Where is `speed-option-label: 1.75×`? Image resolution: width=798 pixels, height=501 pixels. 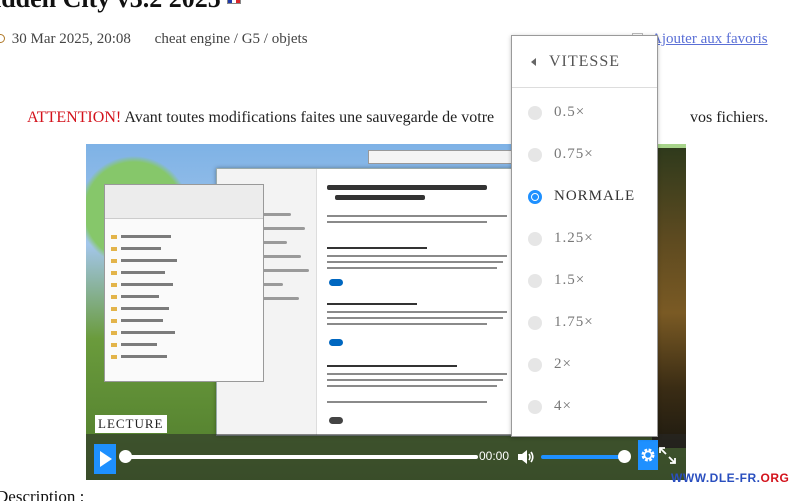 speed-option-label: 1.75× is located at coordinates (574, 322).